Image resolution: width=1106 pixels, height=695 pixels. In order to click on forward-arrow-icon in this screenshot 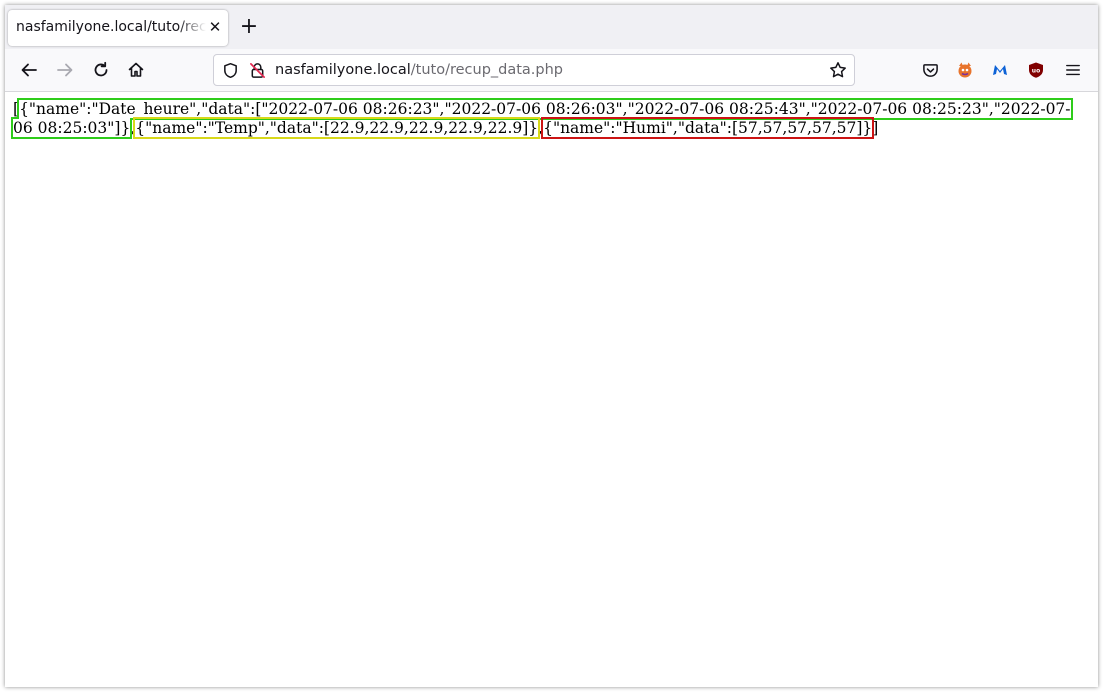, I will do `click(65, 70)`.